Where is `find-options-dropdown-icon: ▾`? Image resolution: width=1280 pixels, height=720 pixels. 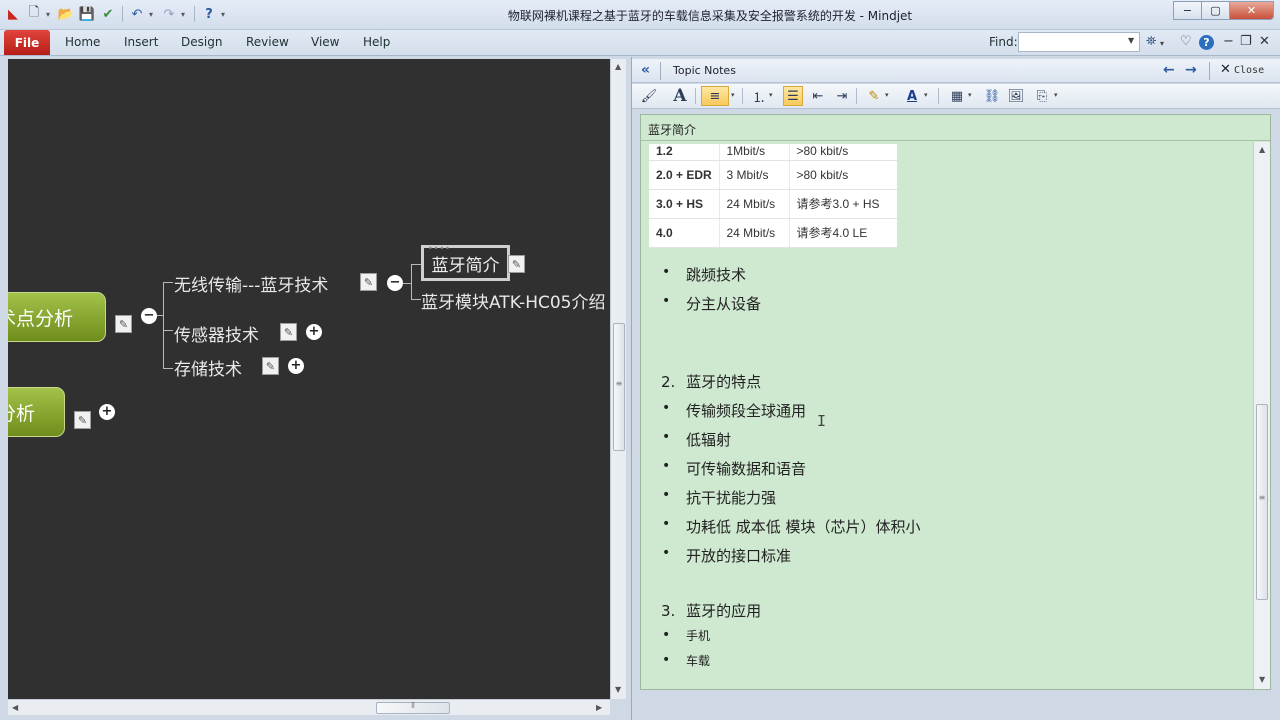 find-options-dropdown-icon: ▾ is located at coordinates (1162, 43).